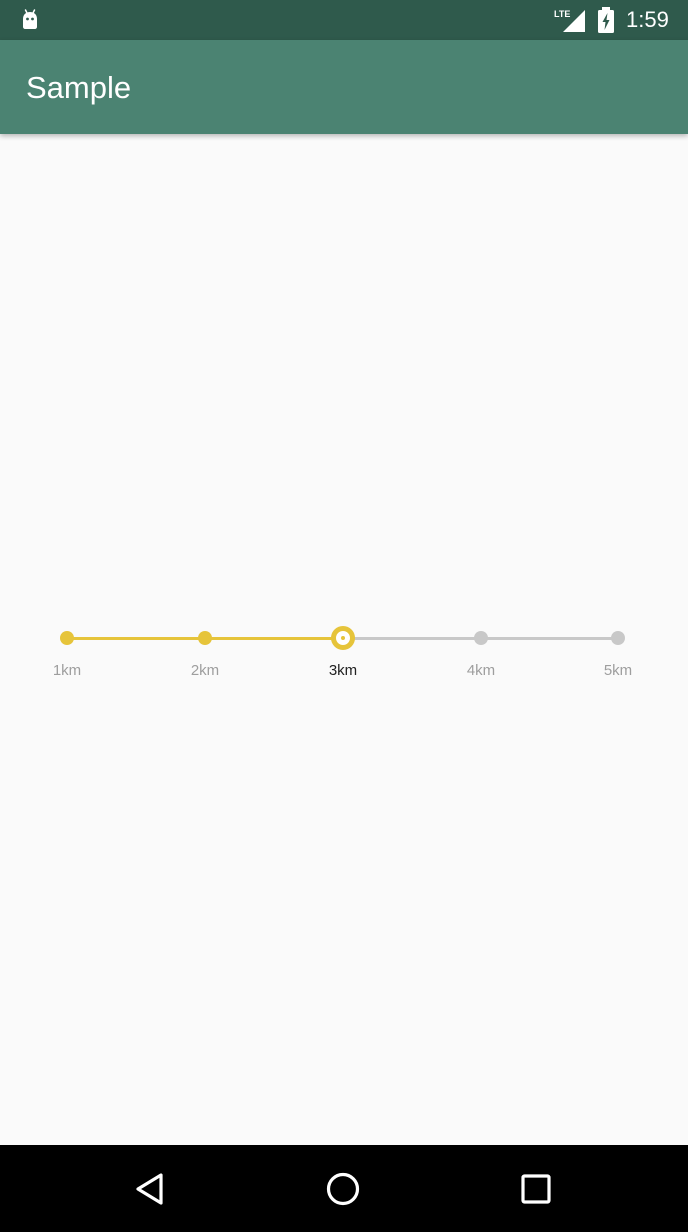 The width and height of the screenshot is (688, 1232). What do you see at coordinates (618, 654) in the screenshot?
I see `step-5km: 5km` at bounding box center [618, 654].